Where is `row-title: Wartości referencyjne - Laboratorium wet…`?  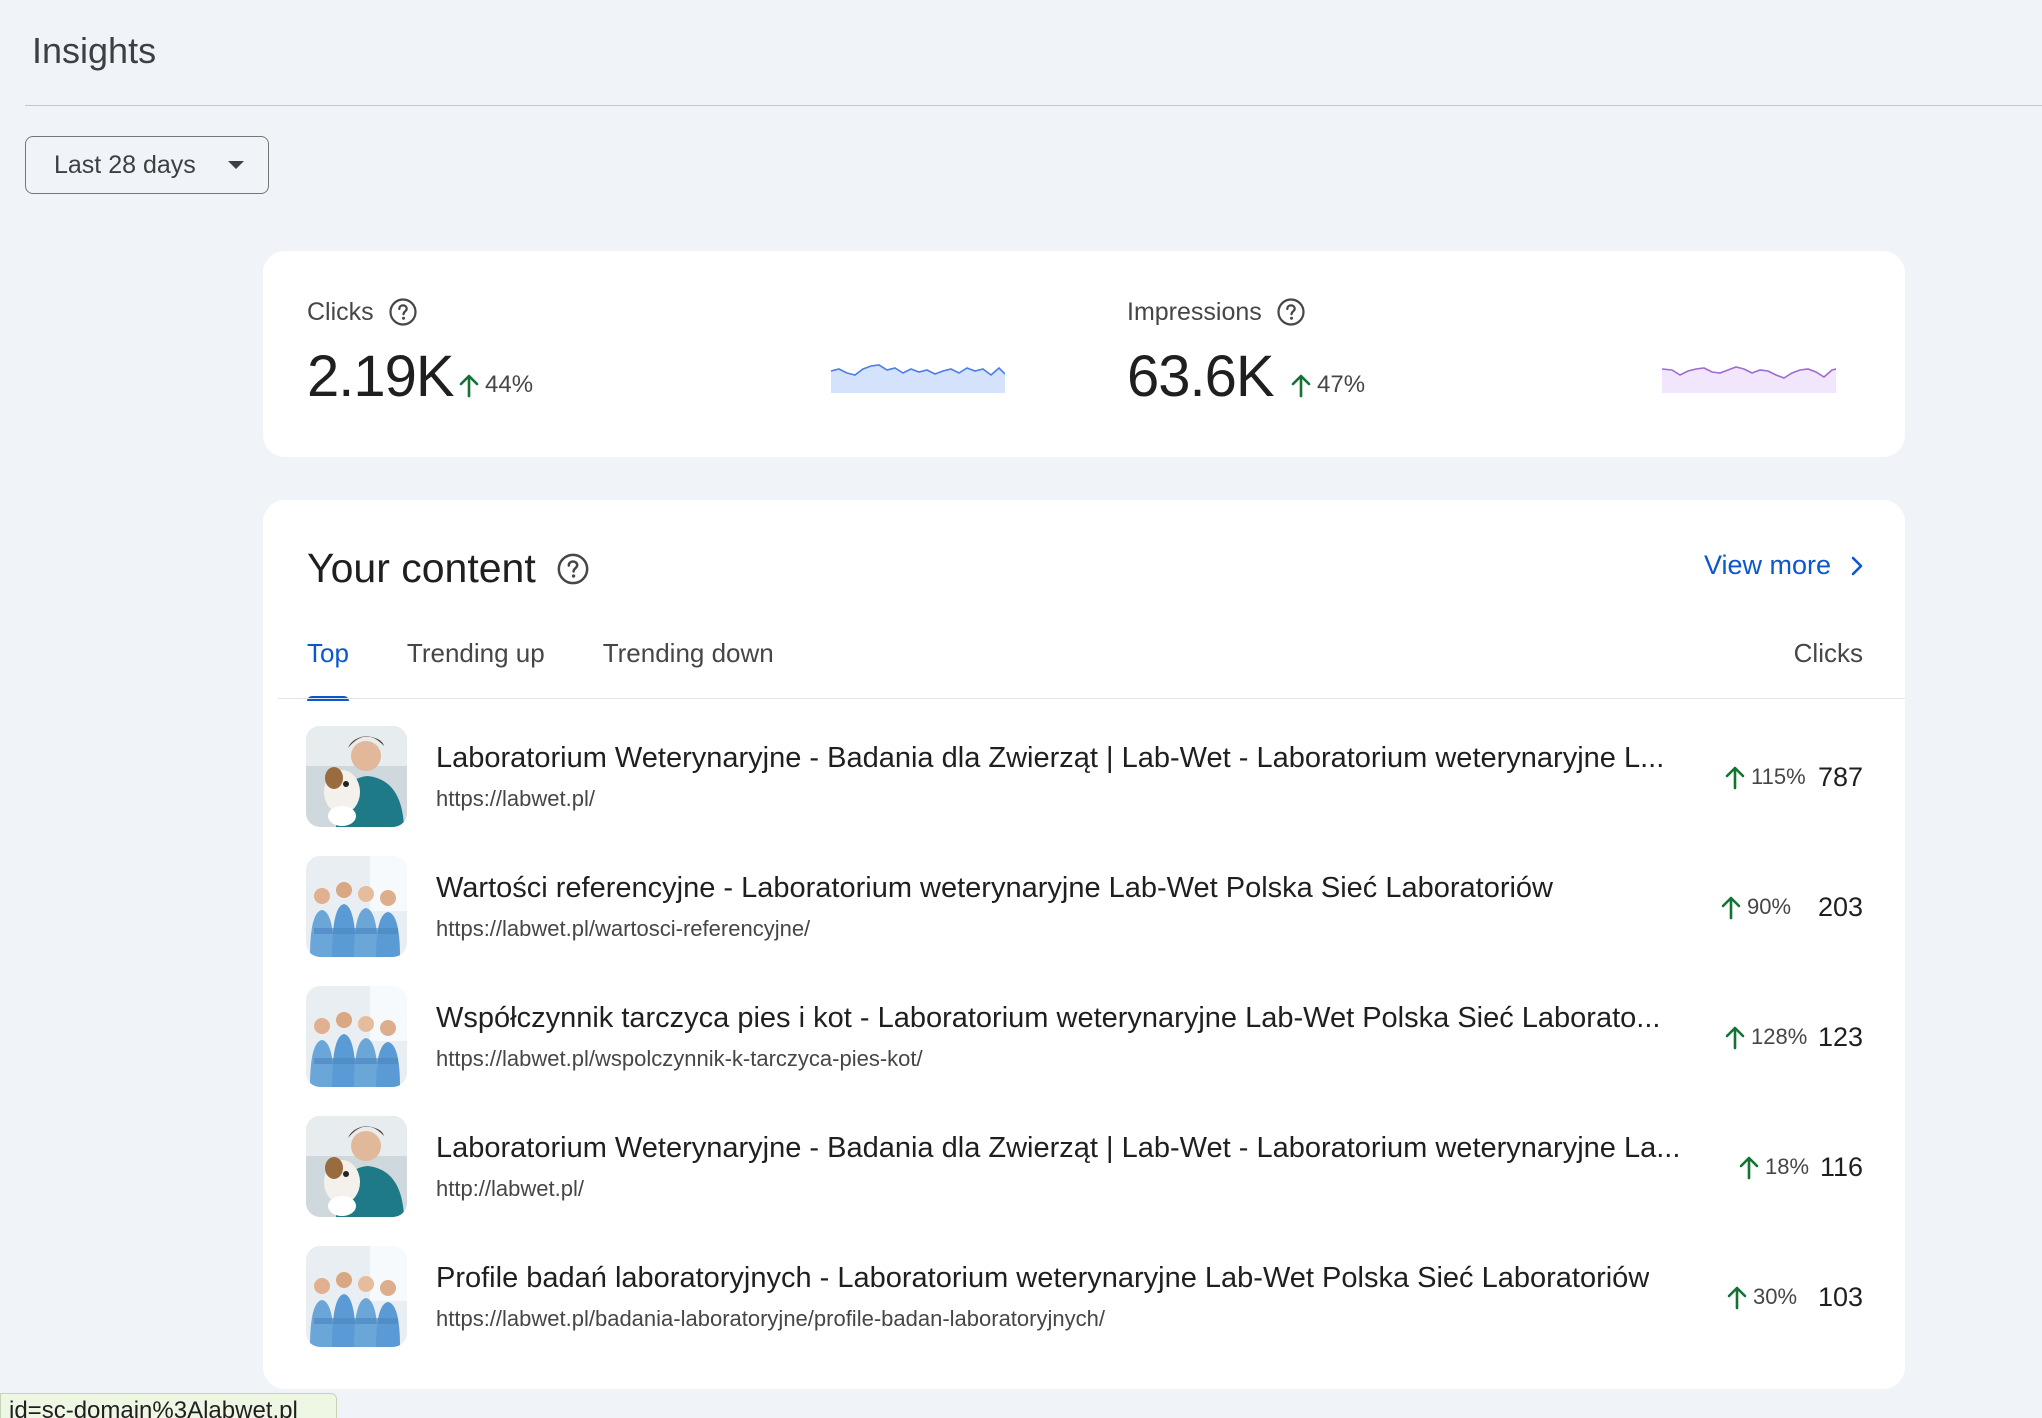 row-title: Wartości referencyjne - Laboratorium wet… is located at coordinates (994, 888).